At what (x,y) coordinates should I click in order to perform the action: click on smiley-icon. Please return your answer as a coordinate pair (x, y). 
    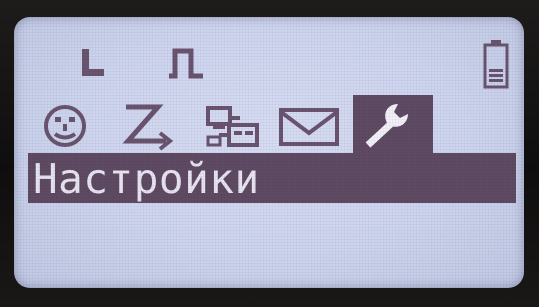
    Looking at the image, I should click on (65, 126).